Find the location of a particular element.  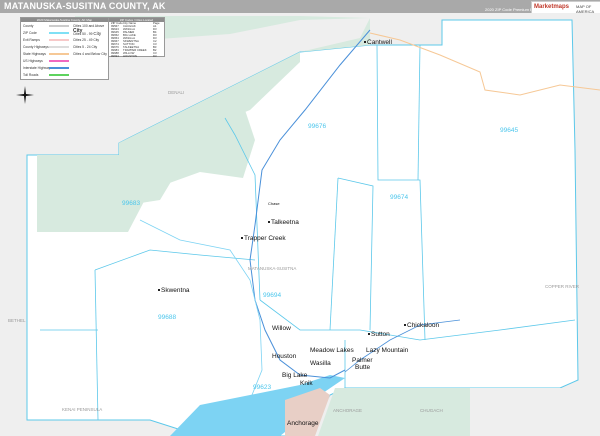

region-label: DENALI is located at coordinates (176, 92).